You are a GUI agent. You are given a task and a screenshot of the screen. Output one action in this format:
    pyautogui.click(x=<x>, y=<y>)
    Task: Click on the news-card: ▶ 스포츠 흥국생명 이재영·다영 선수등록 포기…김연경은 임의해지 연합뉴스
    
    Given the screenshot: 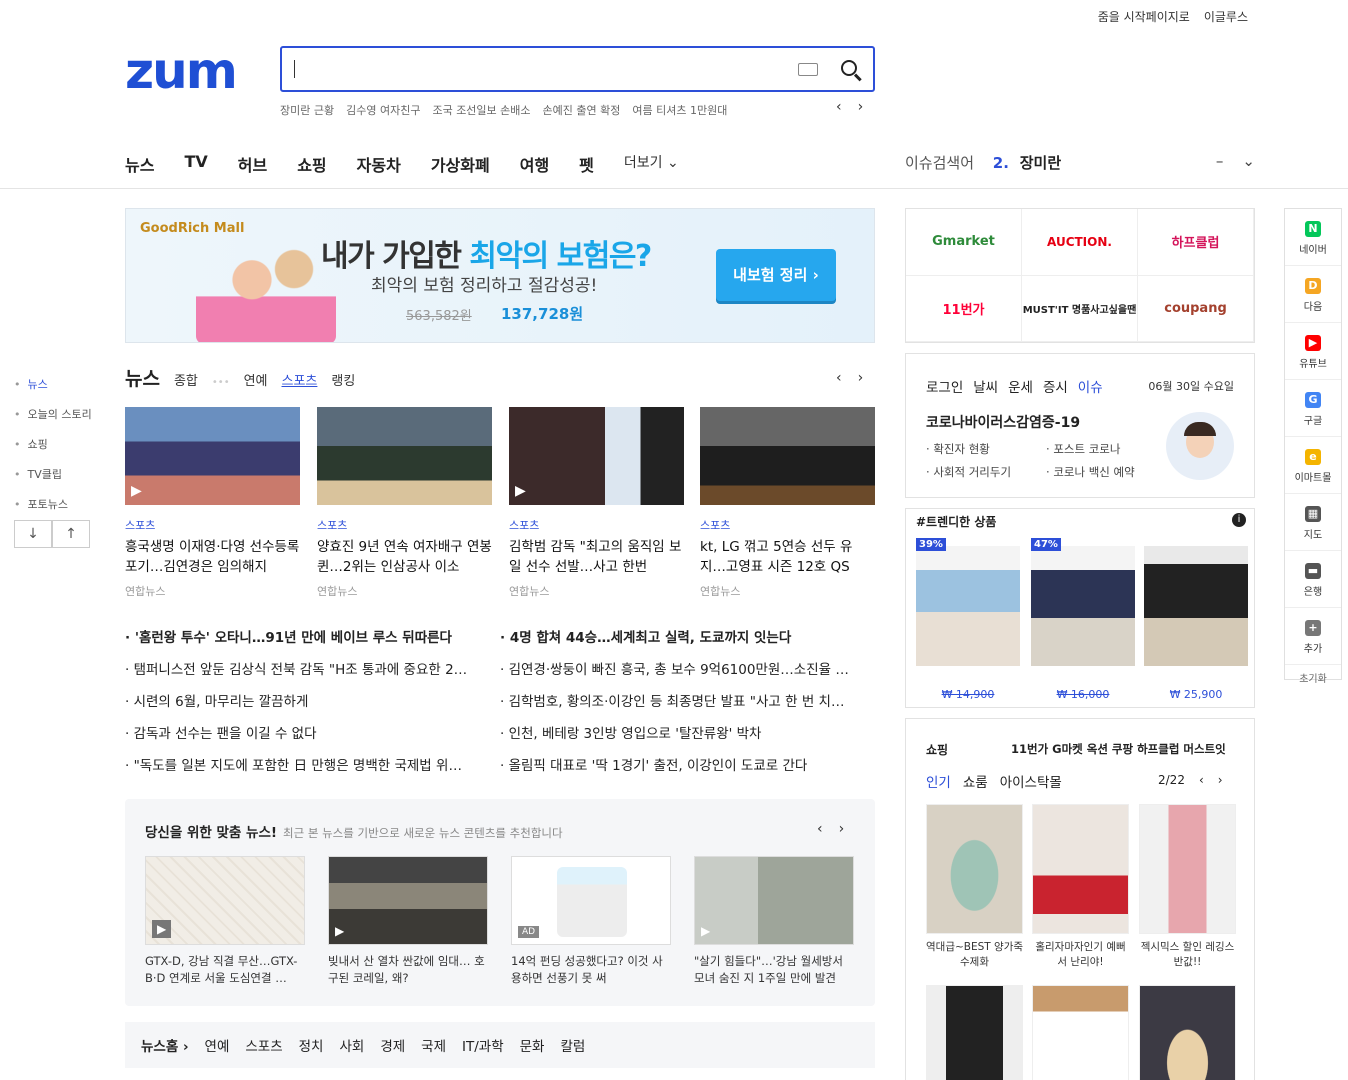 What is the action you would take?
    pyautogui.click(x=212, y=503)
    